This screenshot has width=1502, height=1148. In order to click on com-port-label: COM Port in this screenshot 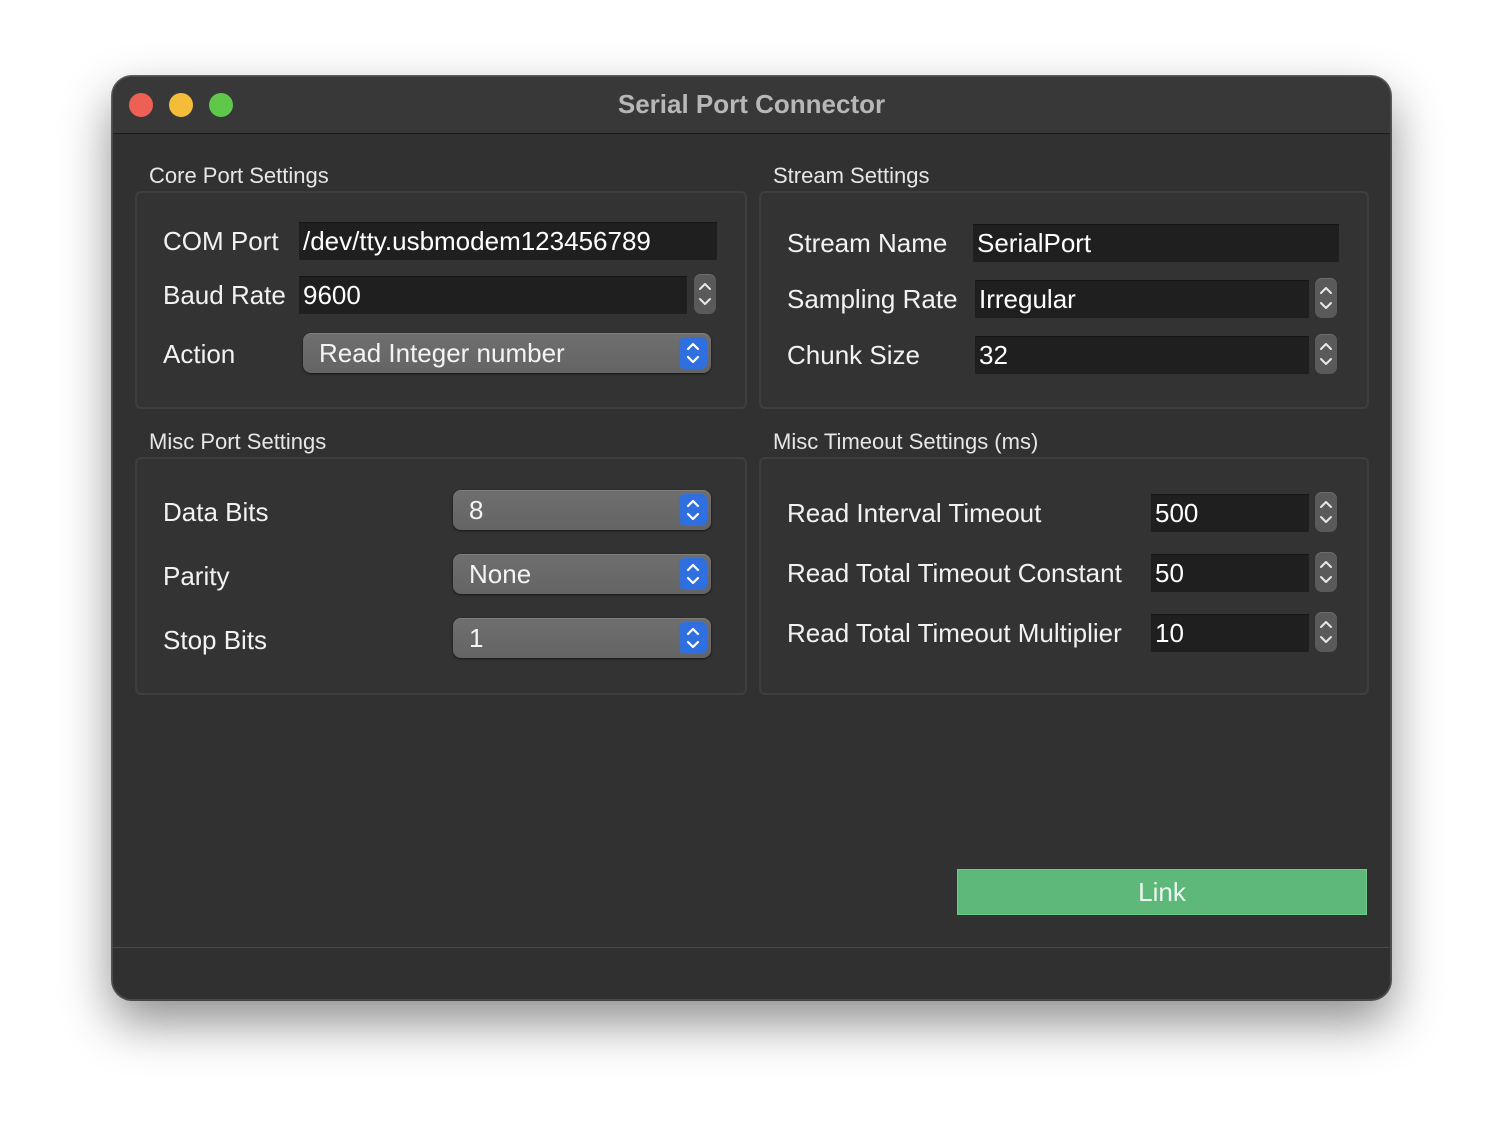, I will do `click(221, 241)`.